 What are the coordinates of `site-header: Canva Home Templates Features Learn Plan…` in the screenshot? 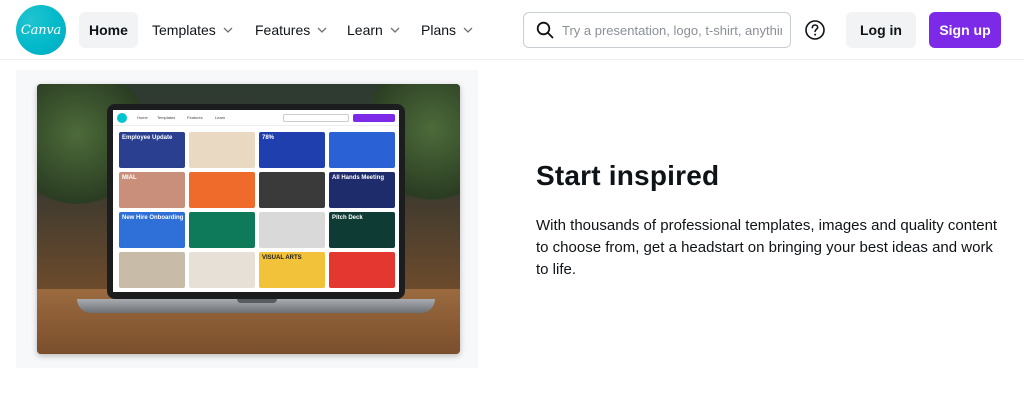 It's located at (512, 30).